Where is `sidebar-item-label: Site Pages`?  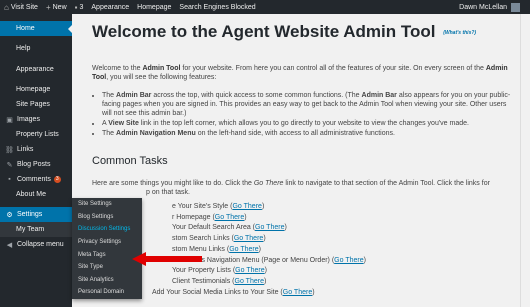
sidebar-item-label: Site Pages is located at coordinates (33, 104).